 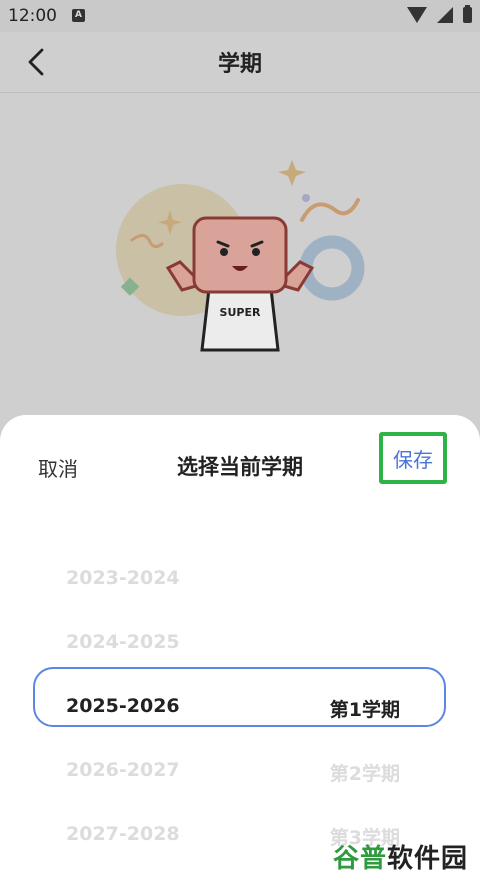 I want to click on cancel-button: 取消, so click(x=58, y=467).